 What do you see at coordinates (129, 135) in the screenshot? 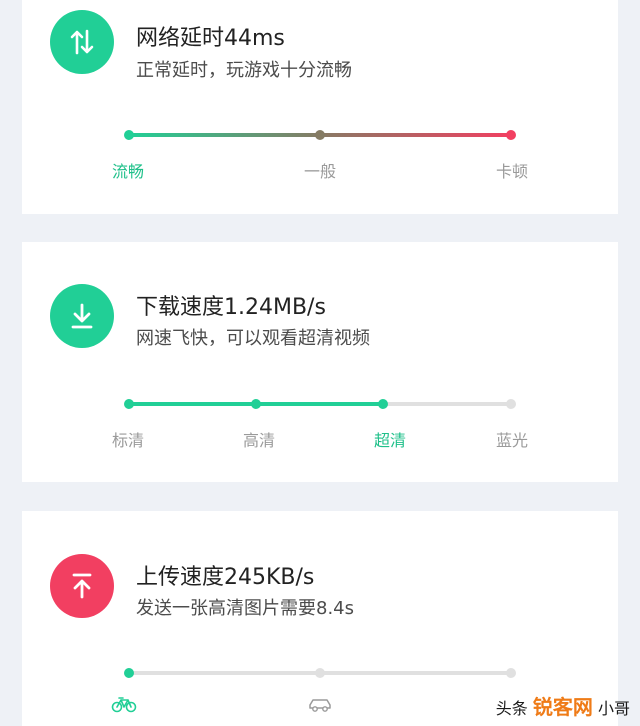
I see `latency-dot-smooth` at bounding box center [129, 135].